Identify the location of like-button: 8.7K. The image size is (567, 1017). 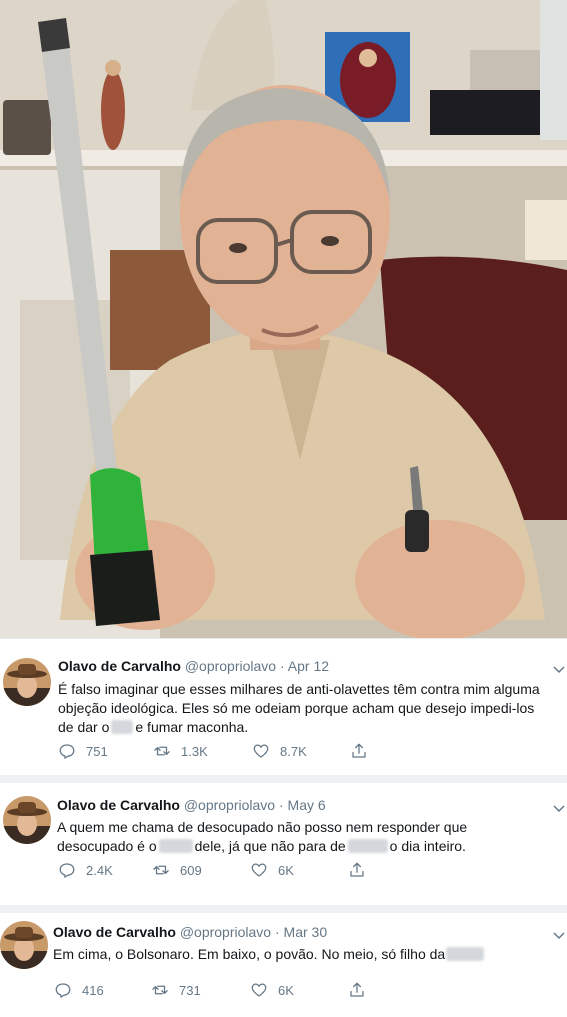
(279, 751).